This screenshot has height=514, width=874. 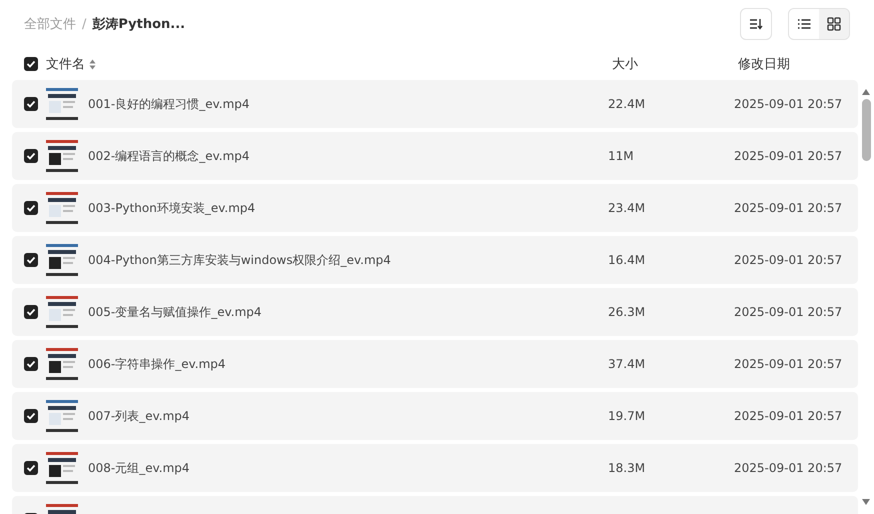 What do you see at coordinates (435, 156) in the screenshot?
I see `file-row: 002-编程语言的概念_ev.mp4 11M 2025-09-01 20:57` at bounding box center [435, 156].